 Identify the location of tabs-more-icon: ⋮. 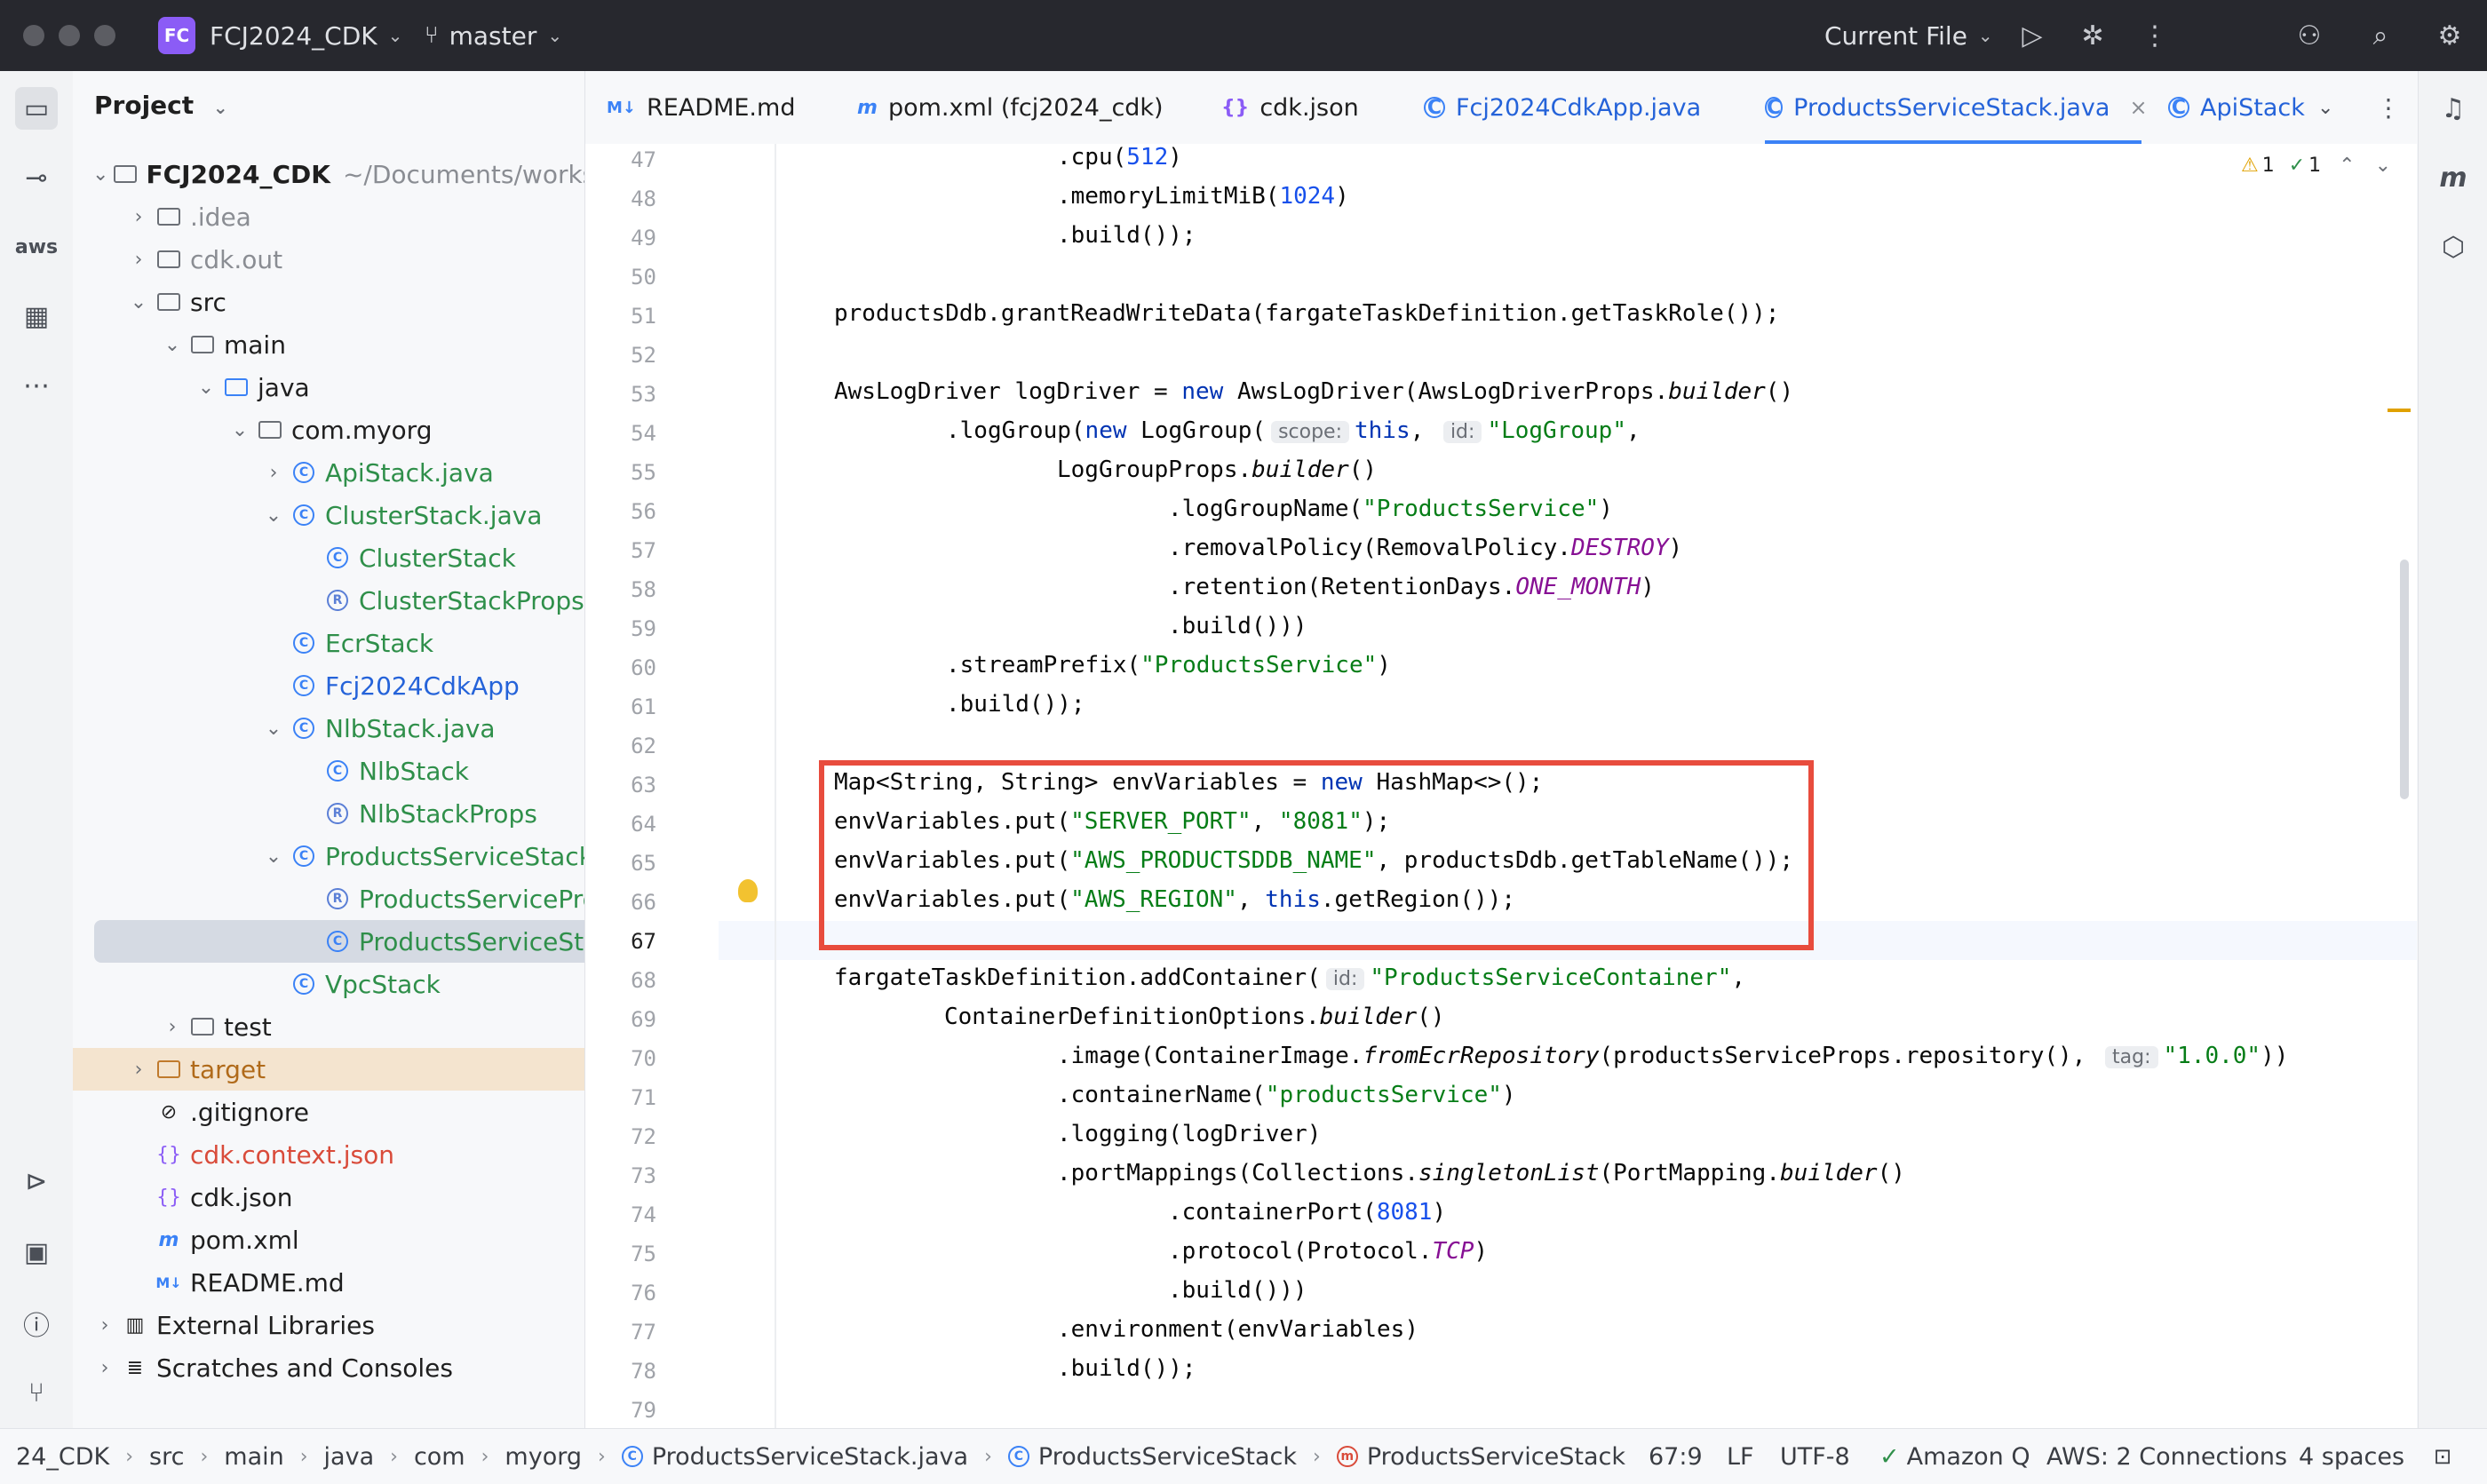
(2388, 107).